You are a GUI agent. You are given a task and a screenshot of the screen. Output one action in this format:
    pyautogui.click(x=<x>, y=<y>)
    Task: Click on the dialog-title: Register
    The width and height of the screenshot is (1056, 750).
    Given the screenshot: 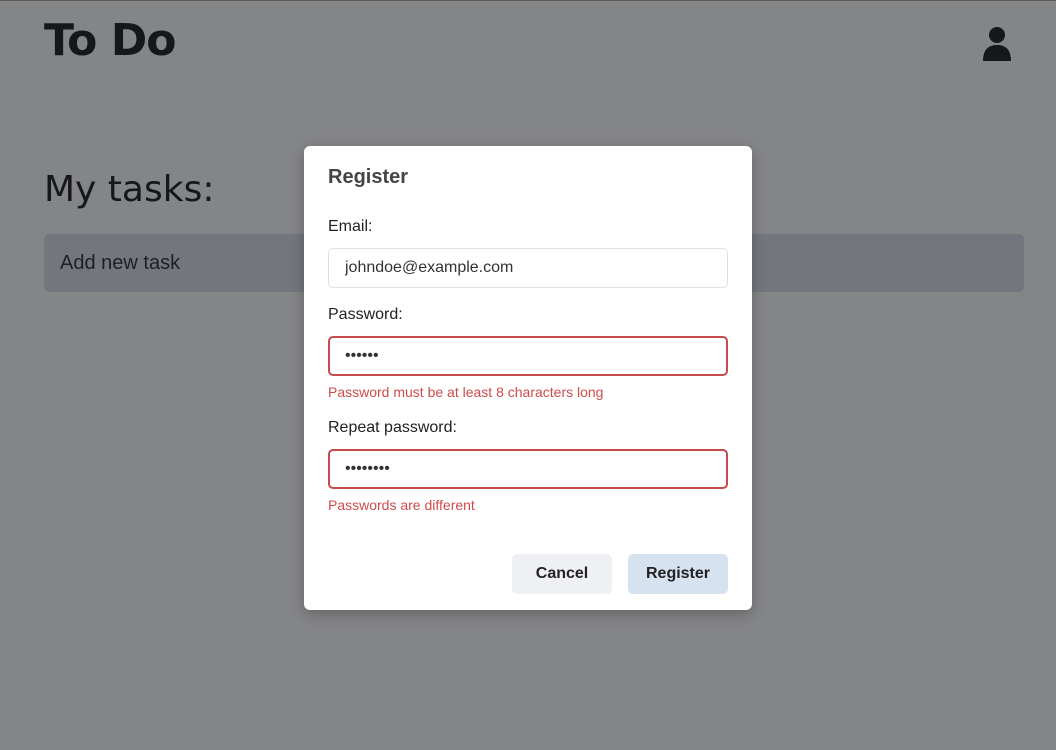 What is the action you would take?
    pyautogui.click(x=368, y=177)
    